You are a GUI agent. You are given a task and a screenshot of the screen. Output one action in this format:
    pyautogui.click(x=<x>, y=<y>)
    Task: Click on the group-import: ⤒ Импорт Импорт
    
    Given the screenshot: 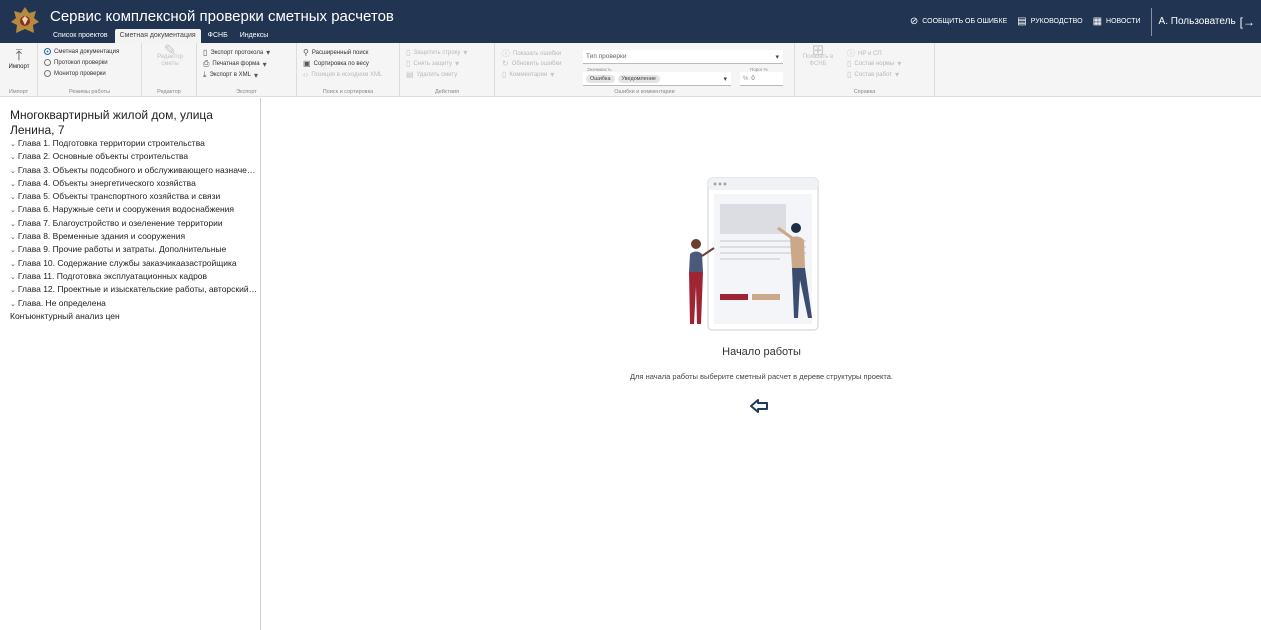 What is the action you would take?
    pyautogui.click(x=19, y=70)
    